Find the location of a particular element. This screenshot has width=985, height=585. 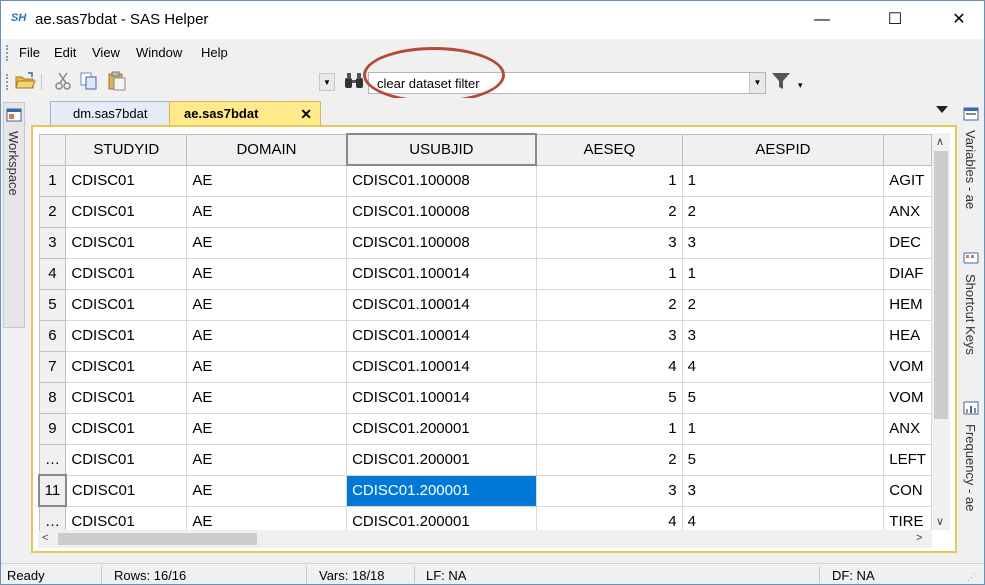

cut-icon is located at coordinates (63, 81).